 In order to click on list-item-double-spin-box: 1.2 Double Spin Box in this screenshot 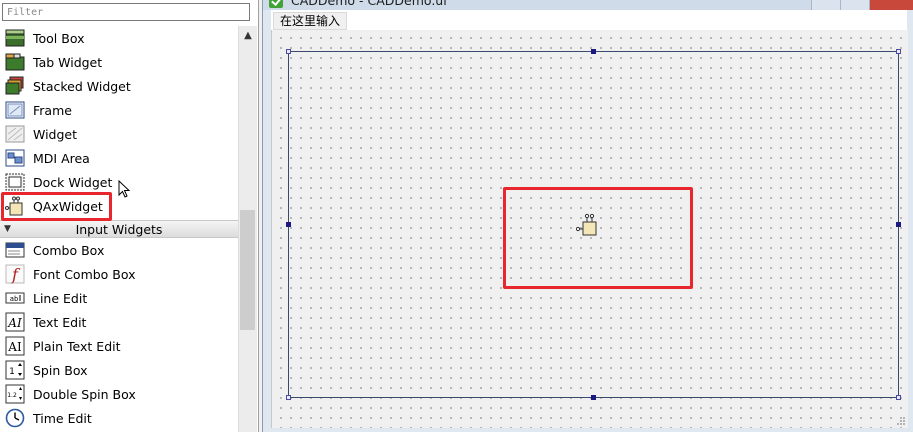, I will do `click(119, 394)`.